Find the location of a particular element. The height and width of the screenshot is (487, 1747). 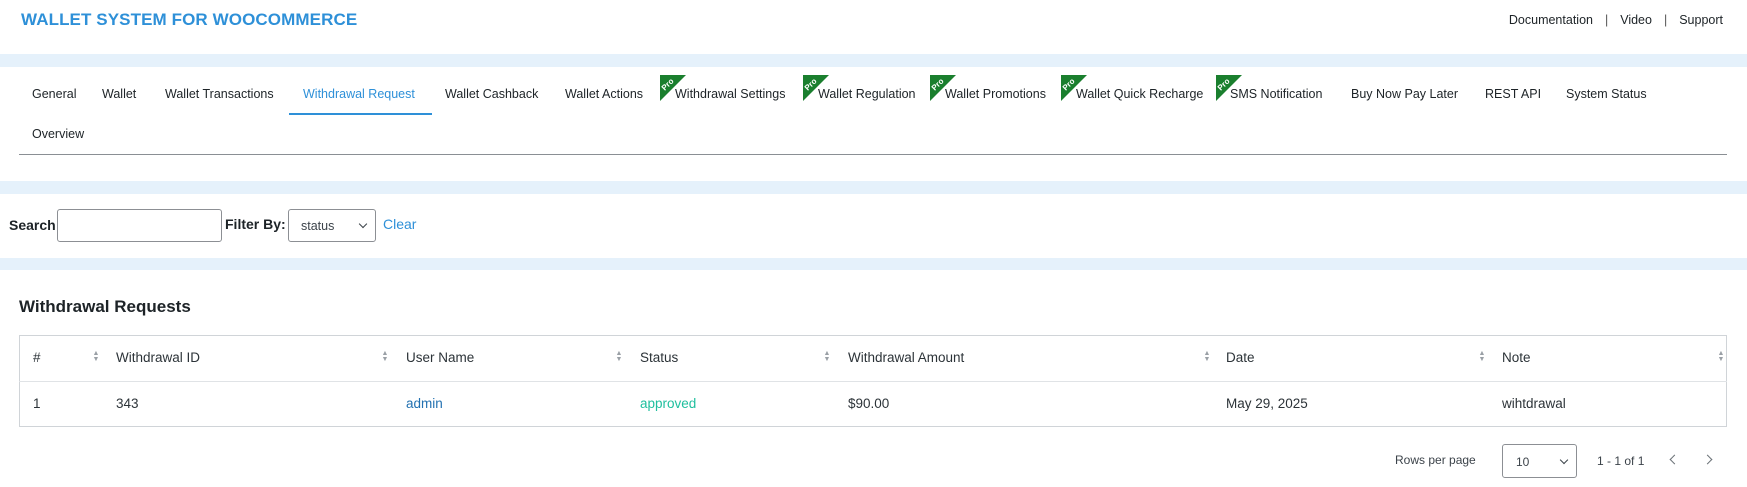

header-row-divider is located at coordinates (873, 381).